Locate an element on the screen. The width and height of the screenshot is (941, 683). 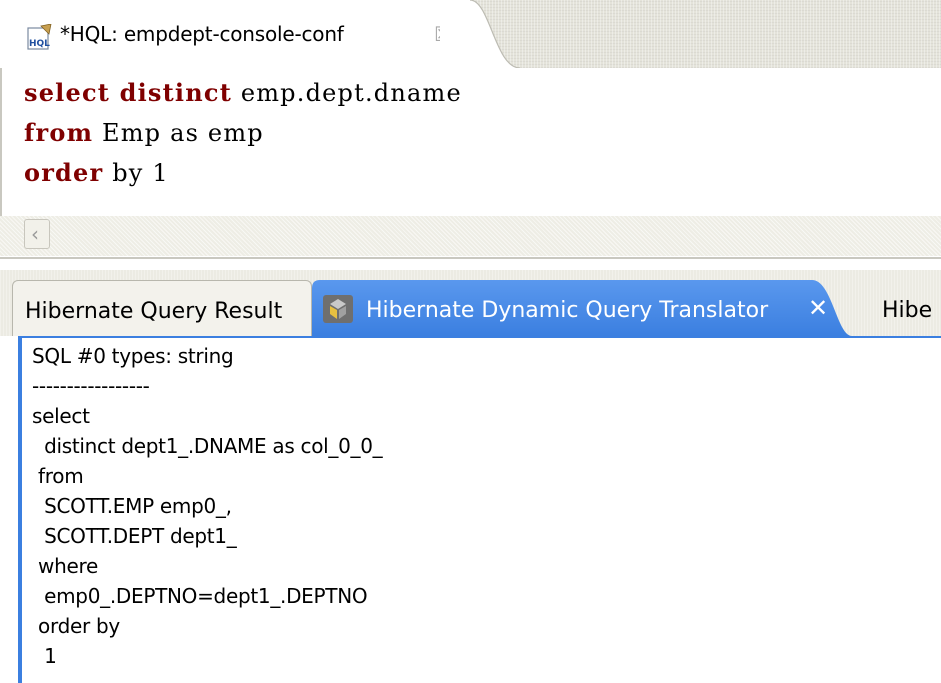
chevron-left-icon: ‹ is located at coordinates (35, 234).